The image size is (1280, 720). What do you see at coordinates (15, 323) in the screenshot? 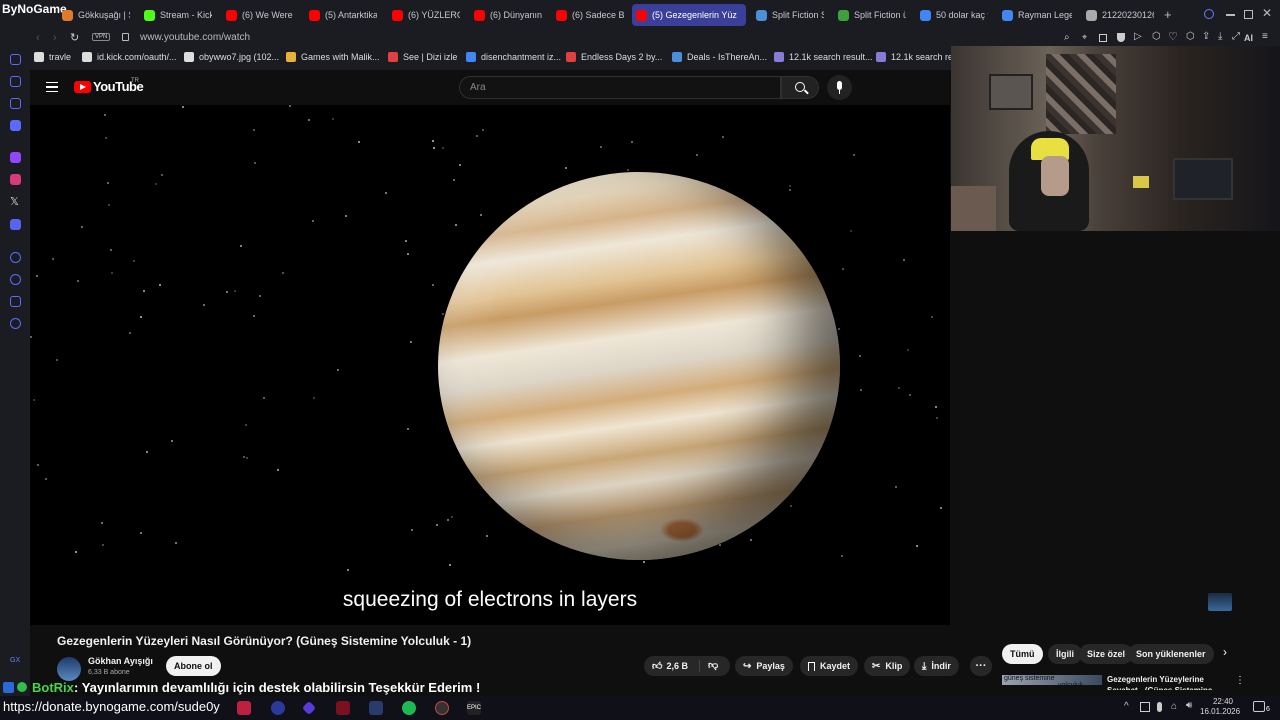
I see `settings-icon` at bounding box center [15, 323].